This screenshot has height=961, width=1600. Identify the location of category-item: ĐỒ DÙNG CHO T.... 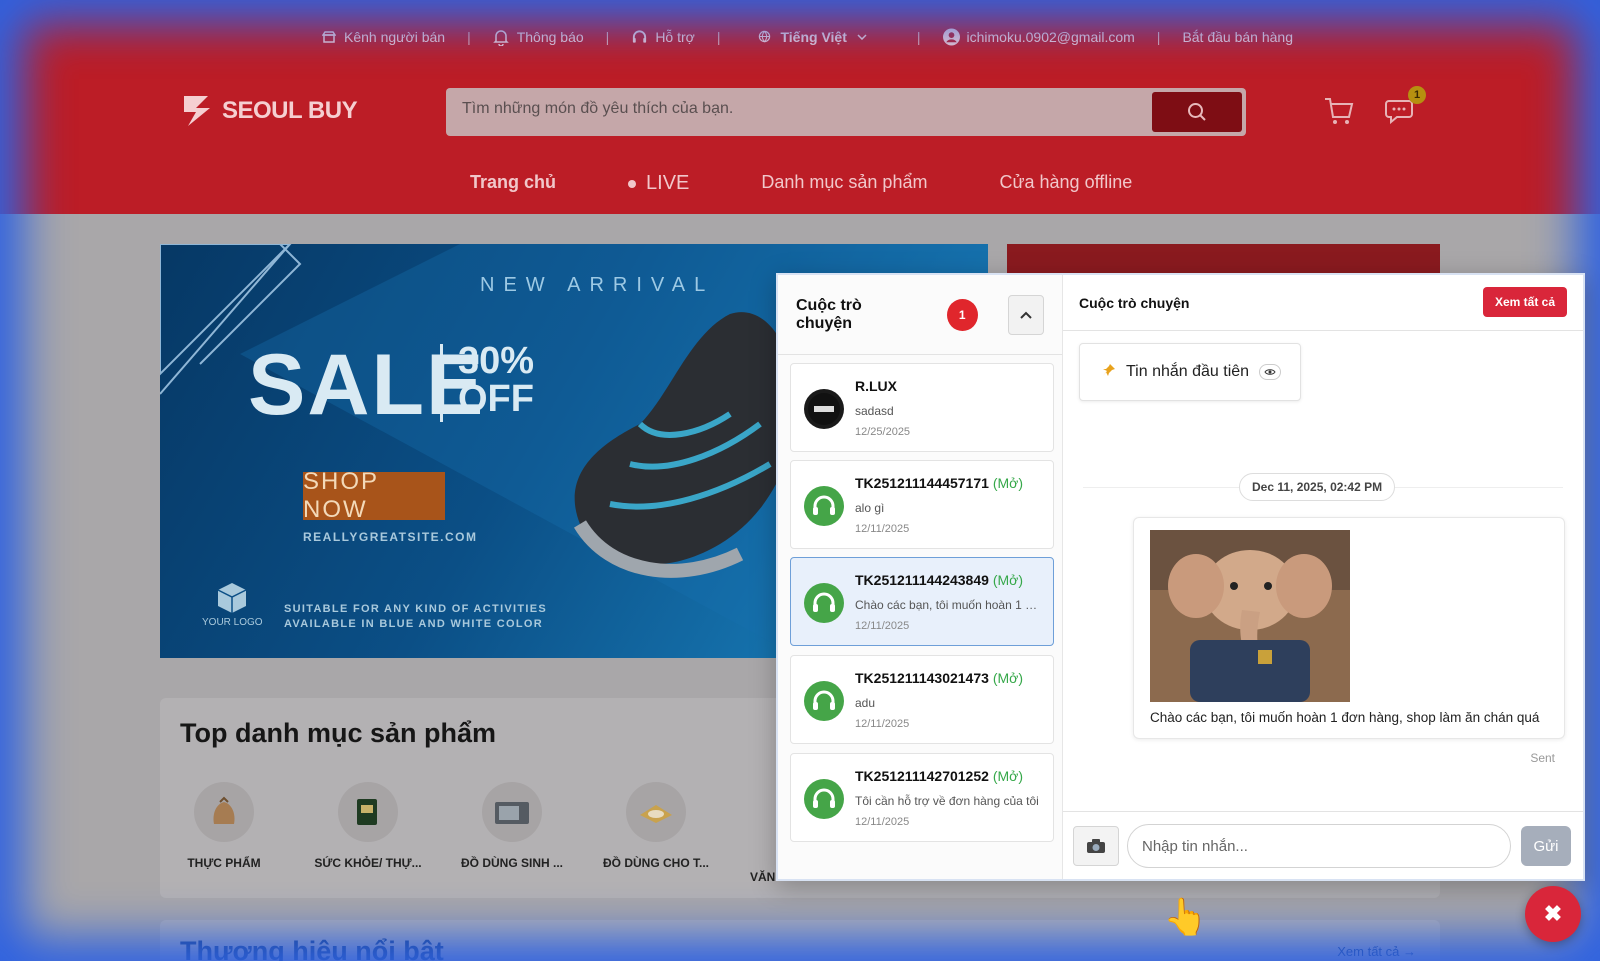
(656, 826).